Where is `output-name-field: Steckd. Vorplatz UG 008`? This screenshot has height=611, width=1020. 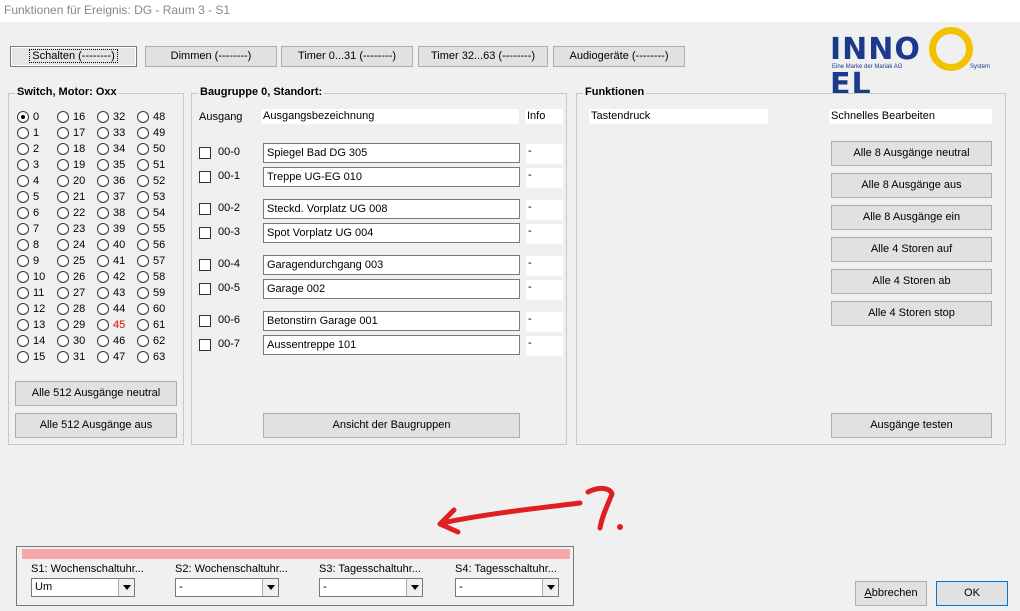 output-name-field: Steckd. Vorplatz UG 008 is located at coordinates (391, 209).